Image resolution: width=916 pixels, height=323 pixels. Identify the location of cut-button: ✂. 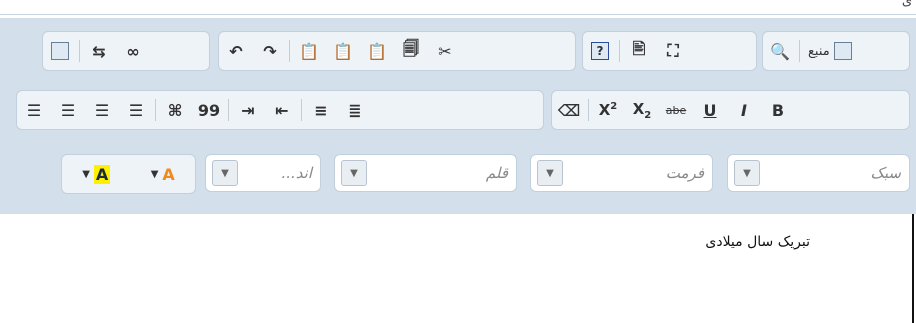
(445, 51).